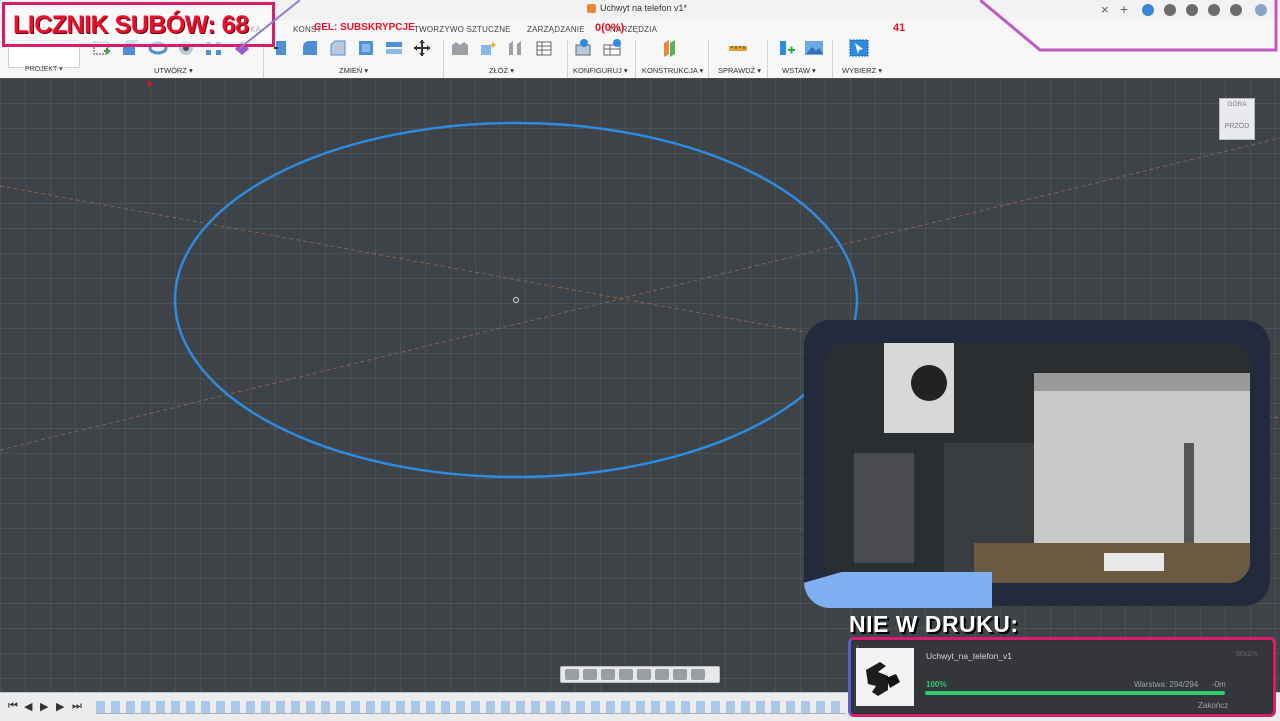 The width and height of the screenshot is (1280, 721). I want to click on zoom-icon, so click(626, 674).